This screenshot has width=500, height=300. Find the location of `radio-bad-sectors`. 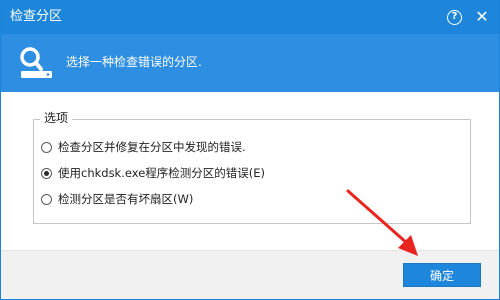

radio-bad-sectors is located at coordinates (46, 199).